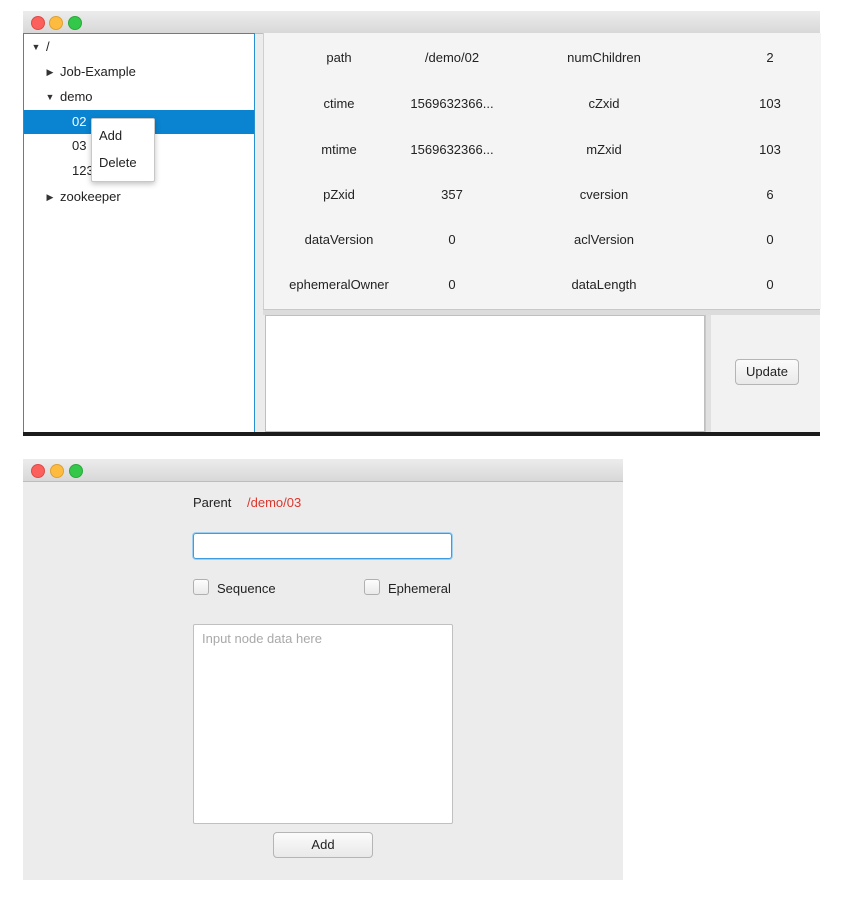 The image size is (853, 899). I want to click on sequence-checkbox, so click(201, 587).